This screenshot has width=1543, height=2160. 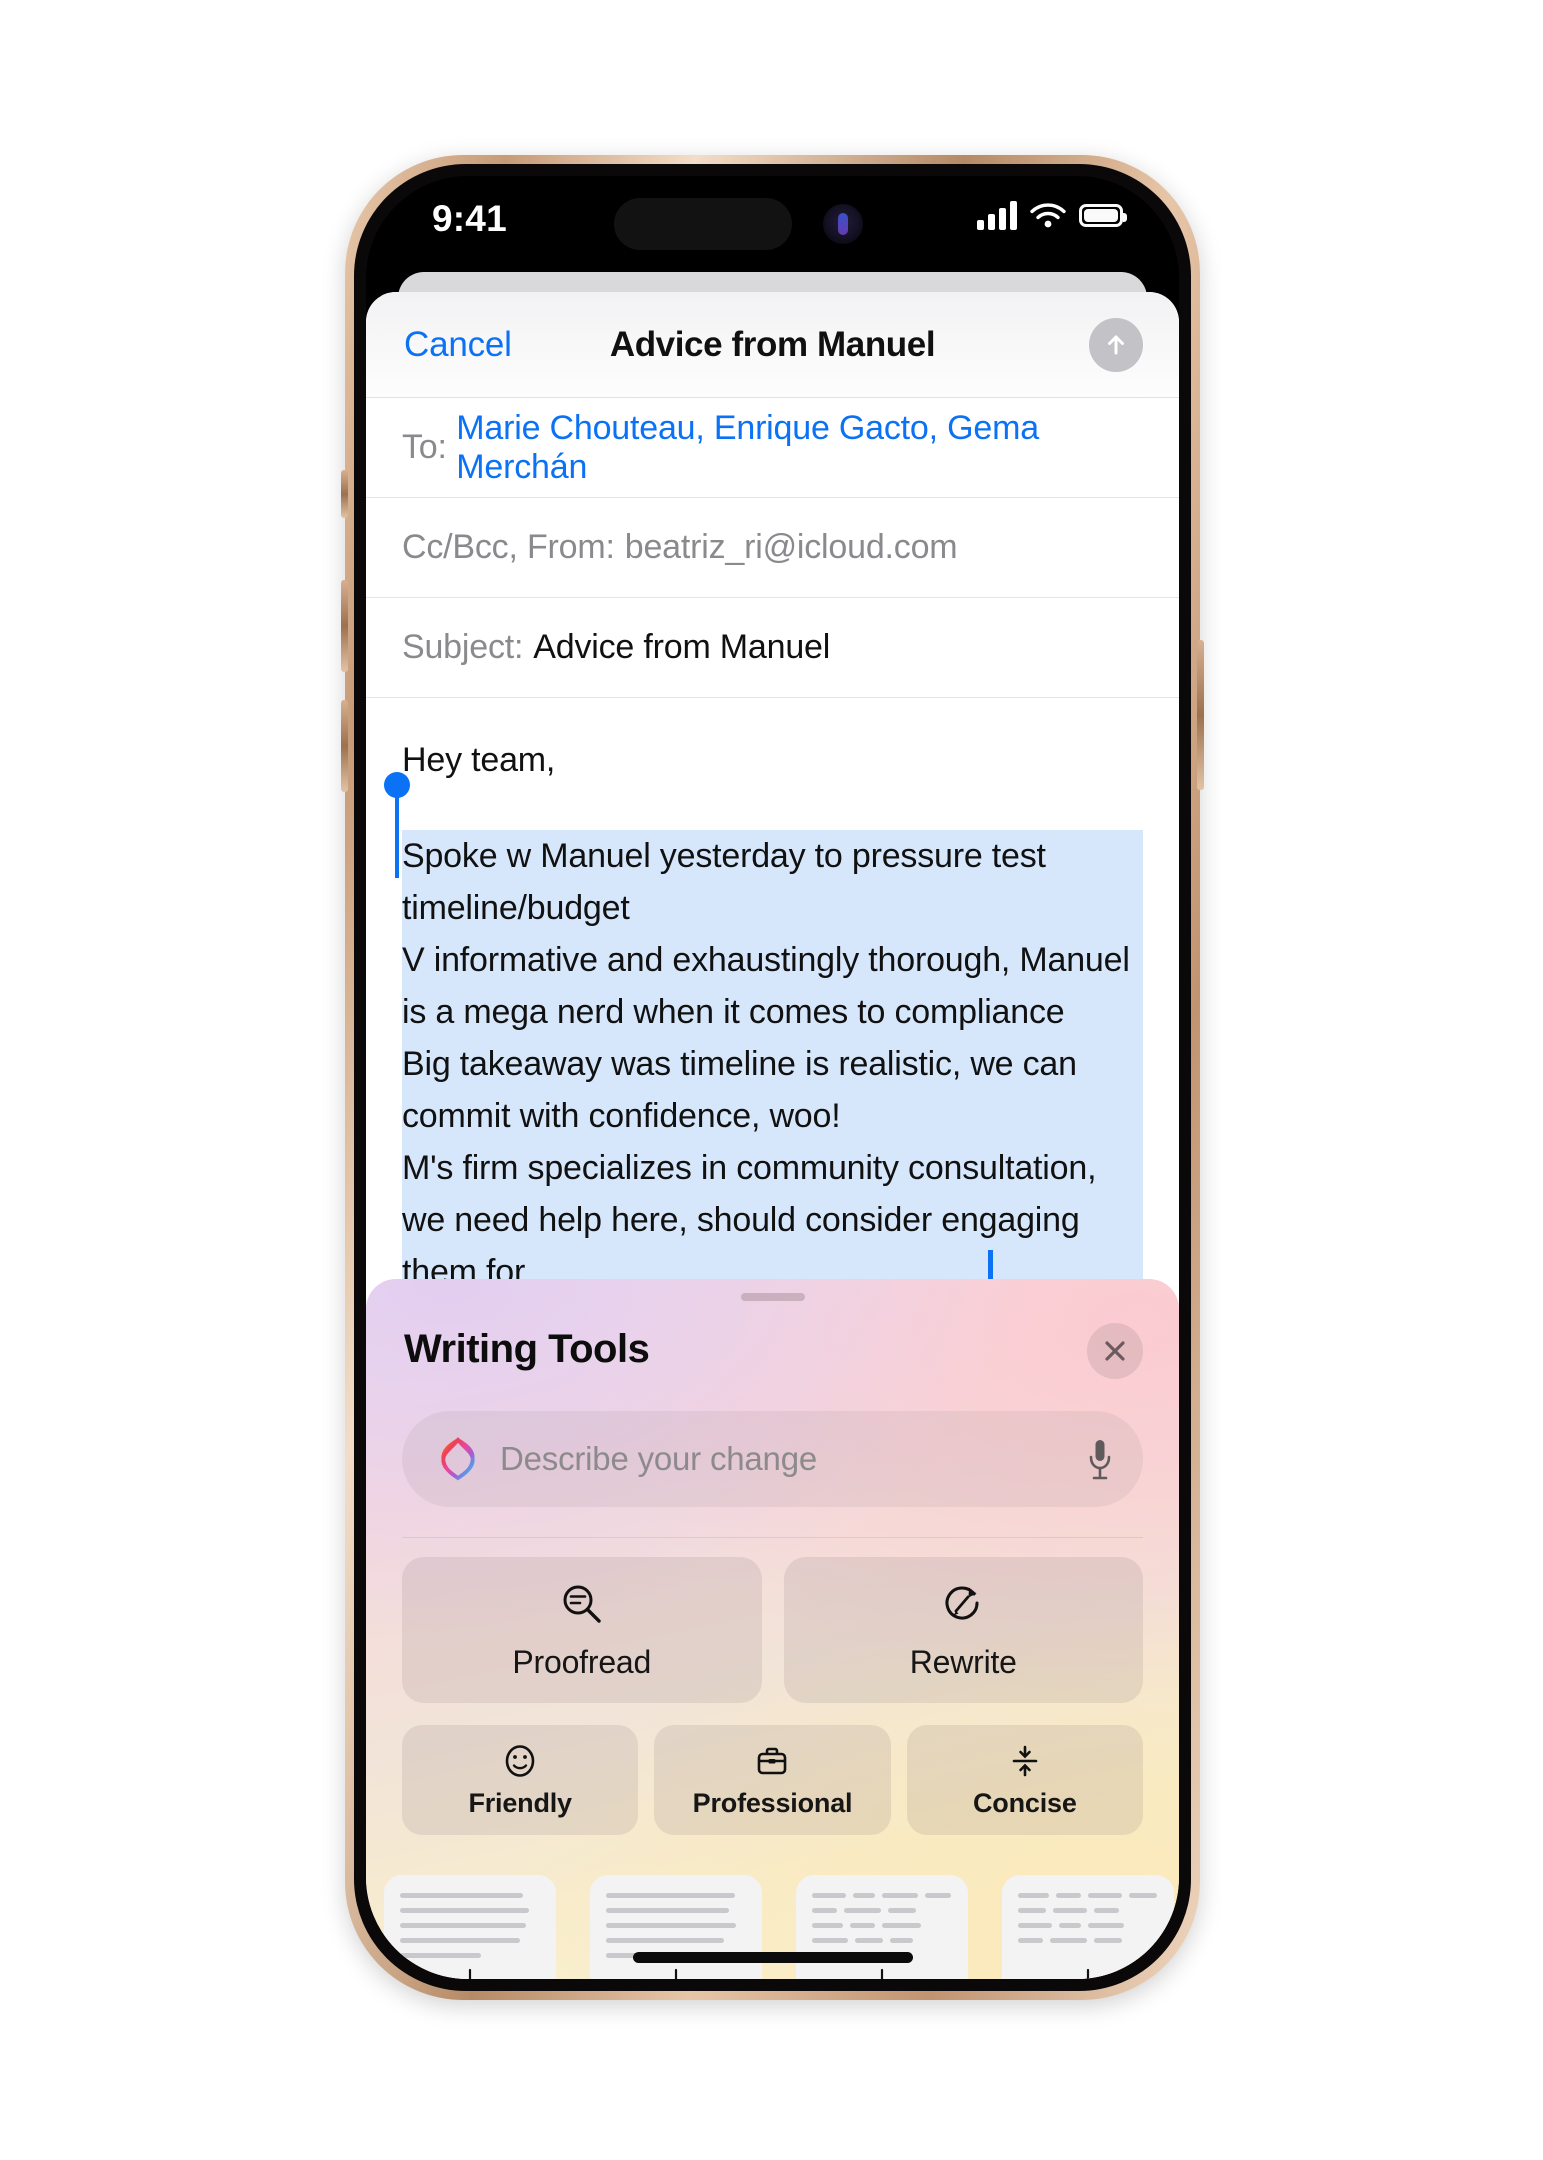 What do you see at coordinates (520, 1802) in the screenshot?
I see `friendly-label: Friendly` at bounding box center [520, 1802].